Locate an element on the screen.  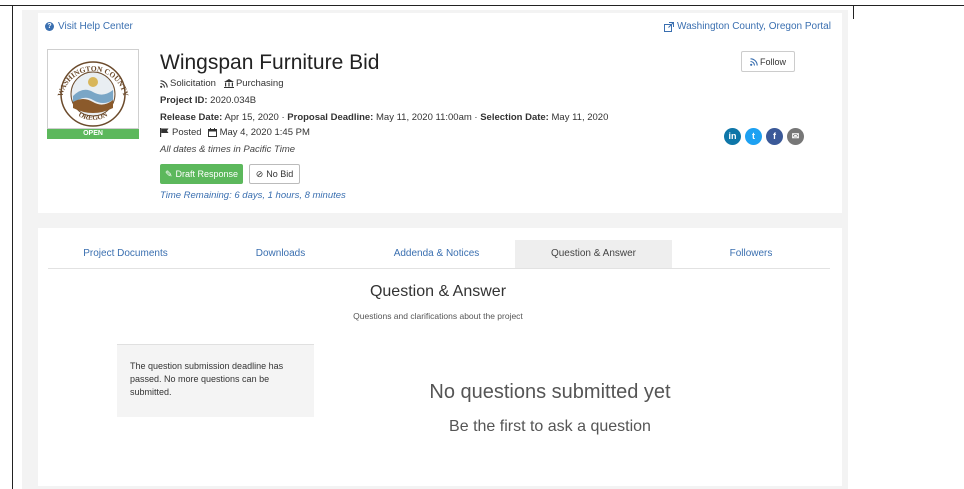
facebook-share-icon: f is located at coordinates (774, 136).